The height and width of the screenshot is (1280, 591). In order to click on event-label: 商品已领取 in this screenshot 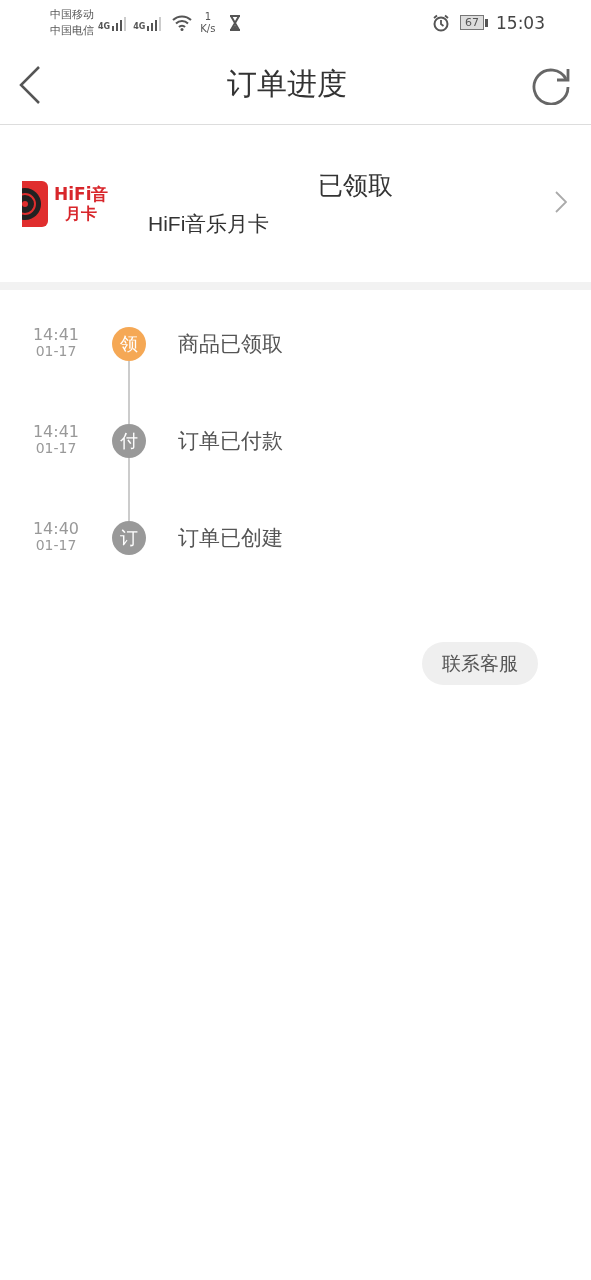, I will do `click(230, 344)`.